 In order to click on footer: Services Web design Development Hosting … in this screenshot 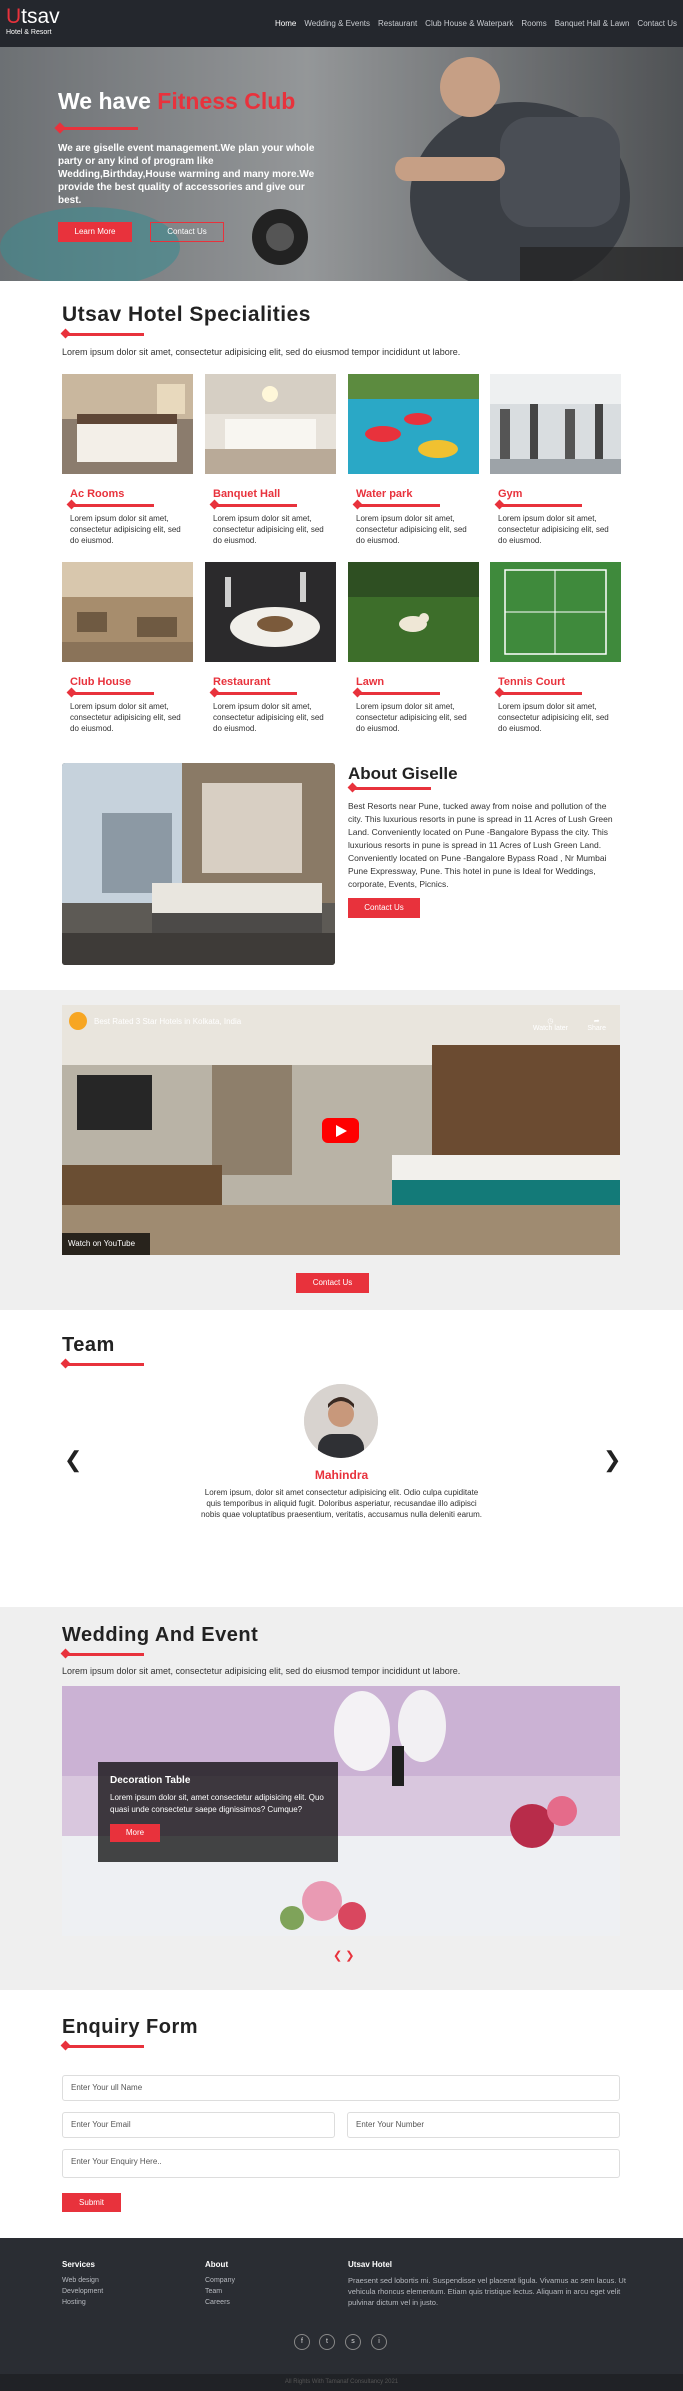, I will do `click(341, 2314)`.